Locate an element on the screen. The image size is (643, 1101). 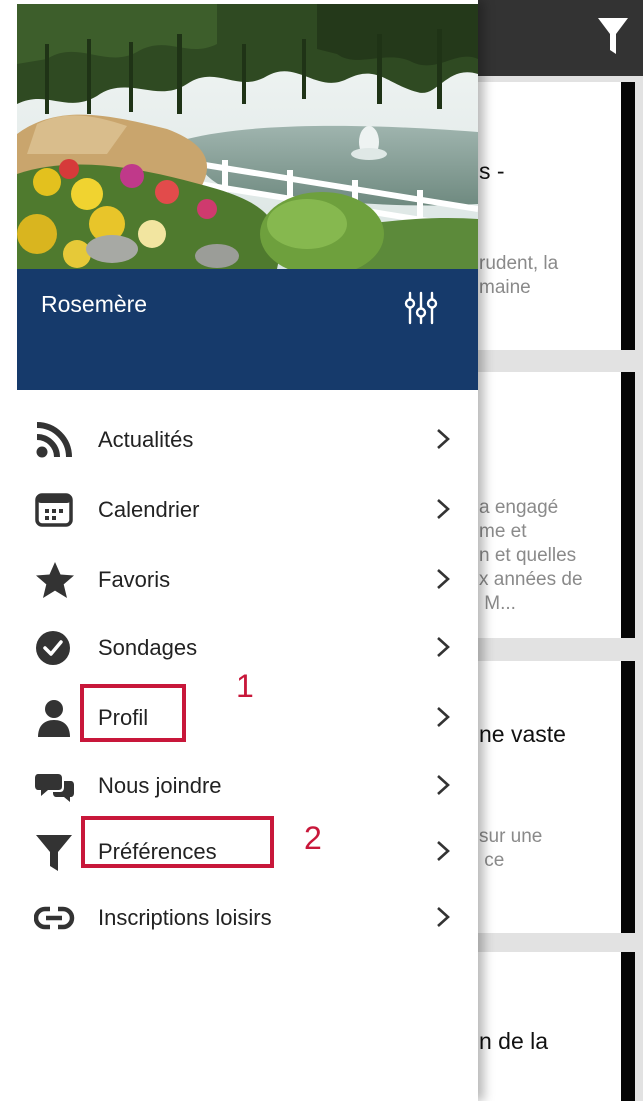
menu-item-actualites: Actualités is located at coordinates (239, 440).